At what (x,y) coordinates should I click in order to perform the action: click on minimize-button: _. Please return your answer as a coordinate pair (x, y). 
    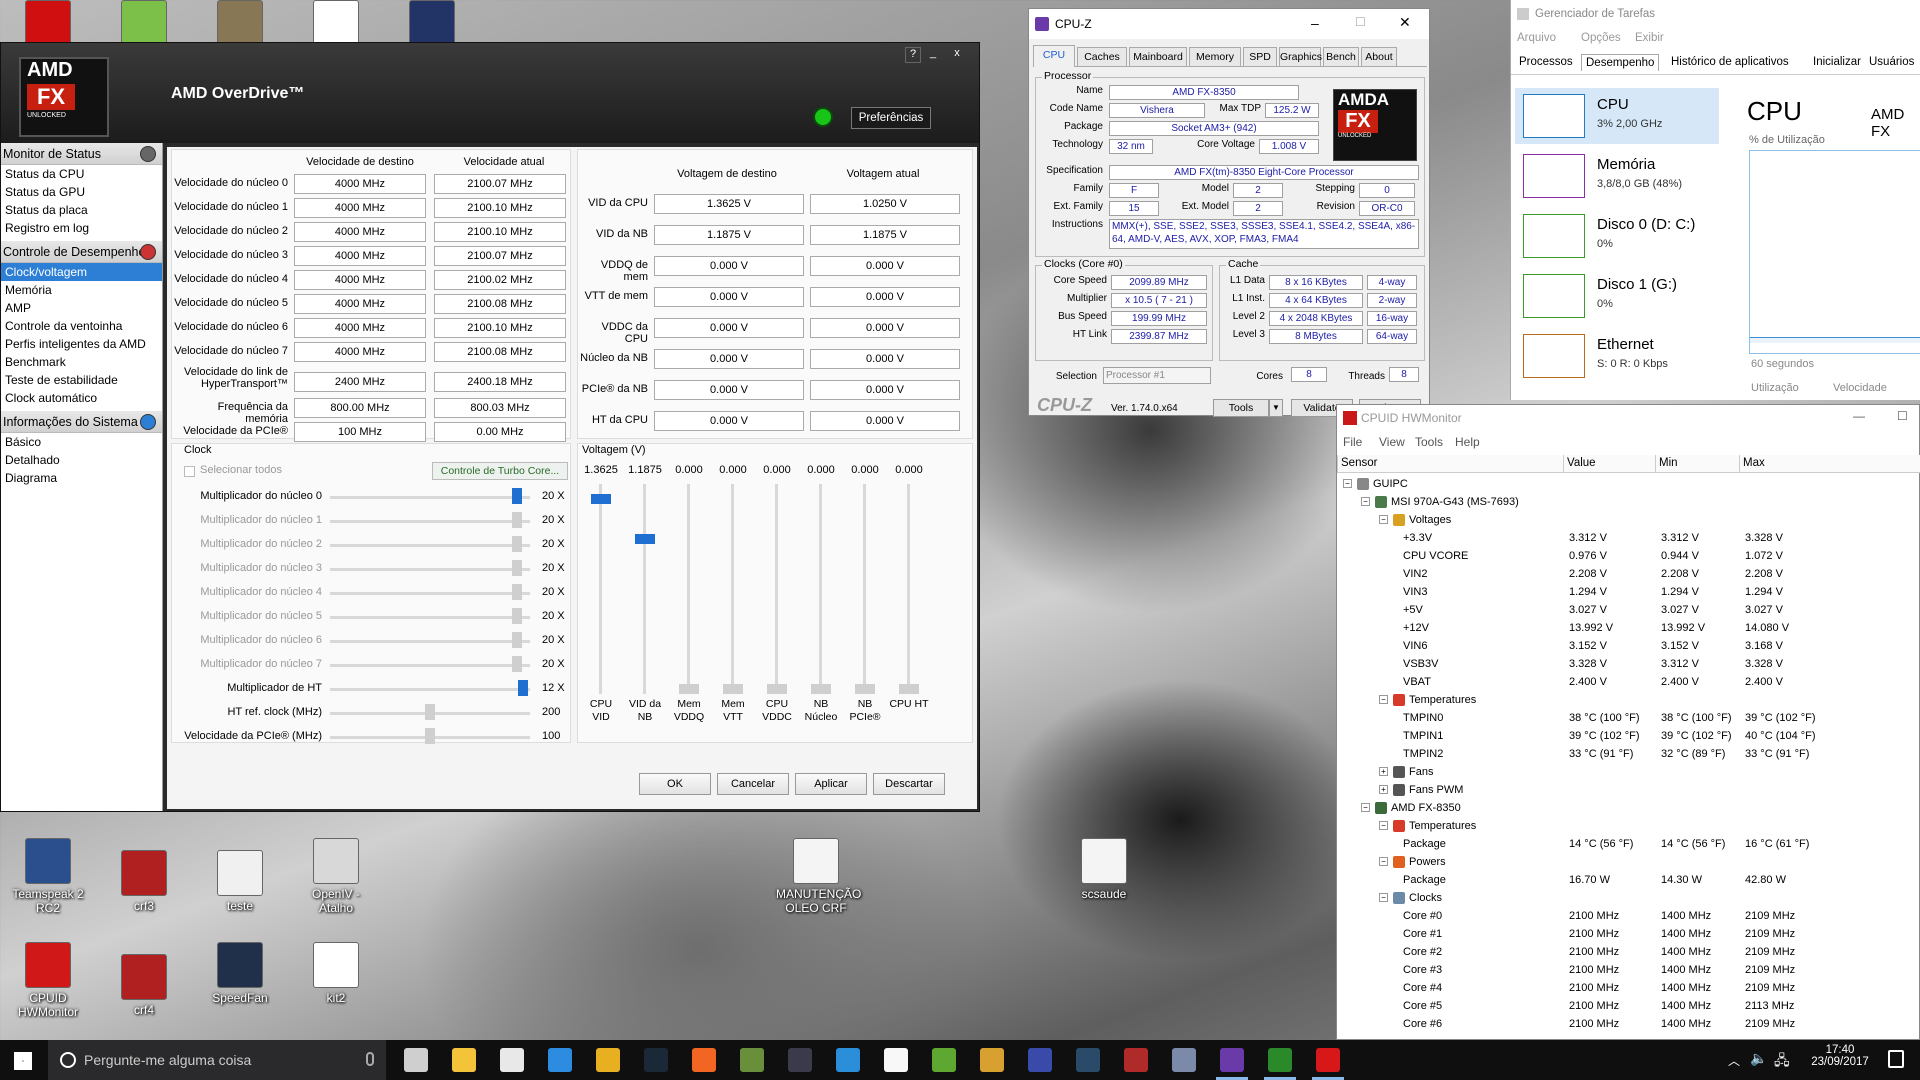
    Looking at the image, I should click on (933, 55).